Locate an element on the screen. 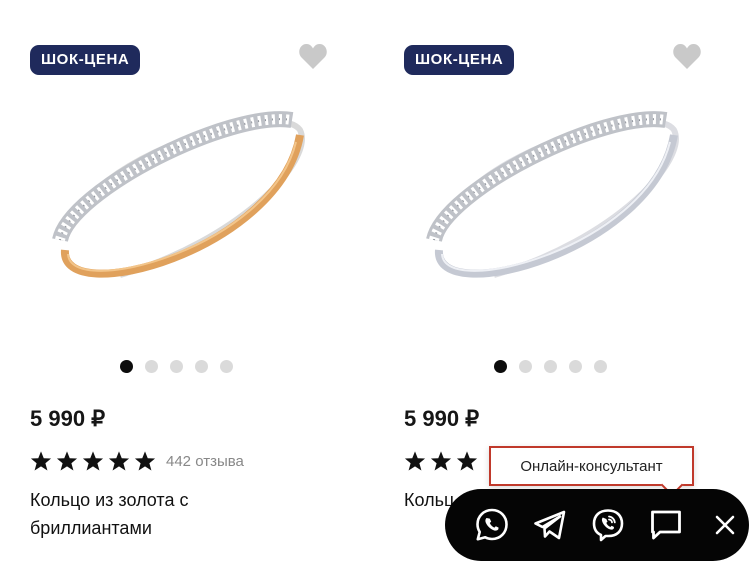 The width and height of the screenshot is (751, 563). online-chat-button is located at coordinates (666, 525).